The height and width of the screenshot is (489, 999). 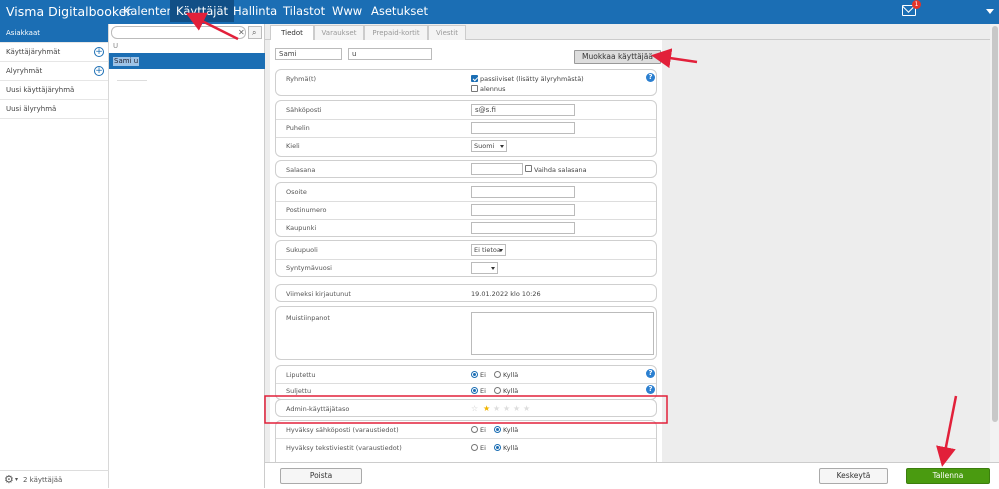 I want to click on sidebar-item-asiakkaat: Asiakkaat, so click(x=54, y=33).